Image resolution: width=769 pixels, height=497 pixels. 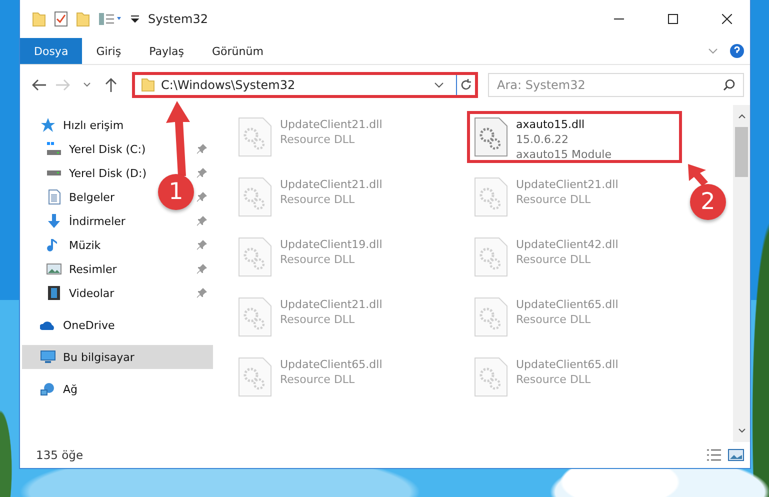 I want to click on details-view-icon, so click(x=714, y=455).